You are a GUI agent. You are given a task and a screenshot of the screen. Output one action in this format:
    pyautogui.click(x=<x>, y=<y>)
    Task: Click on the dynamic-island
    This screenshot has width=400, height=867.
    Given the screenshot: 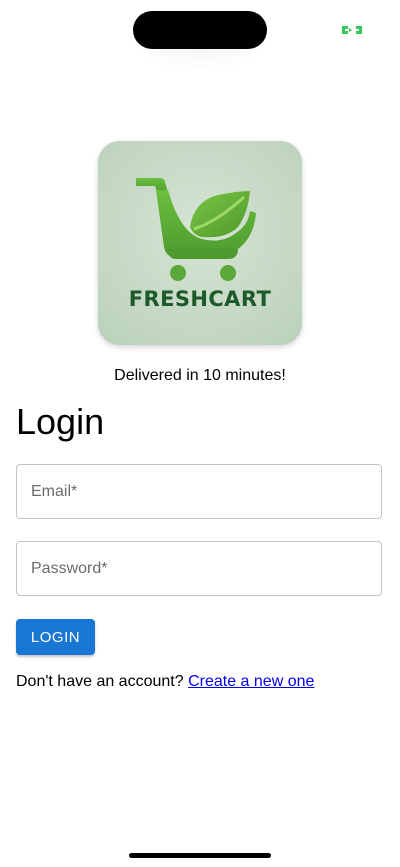 What is the action you would take?
    pyautogui.click(x=200, y=30)
    